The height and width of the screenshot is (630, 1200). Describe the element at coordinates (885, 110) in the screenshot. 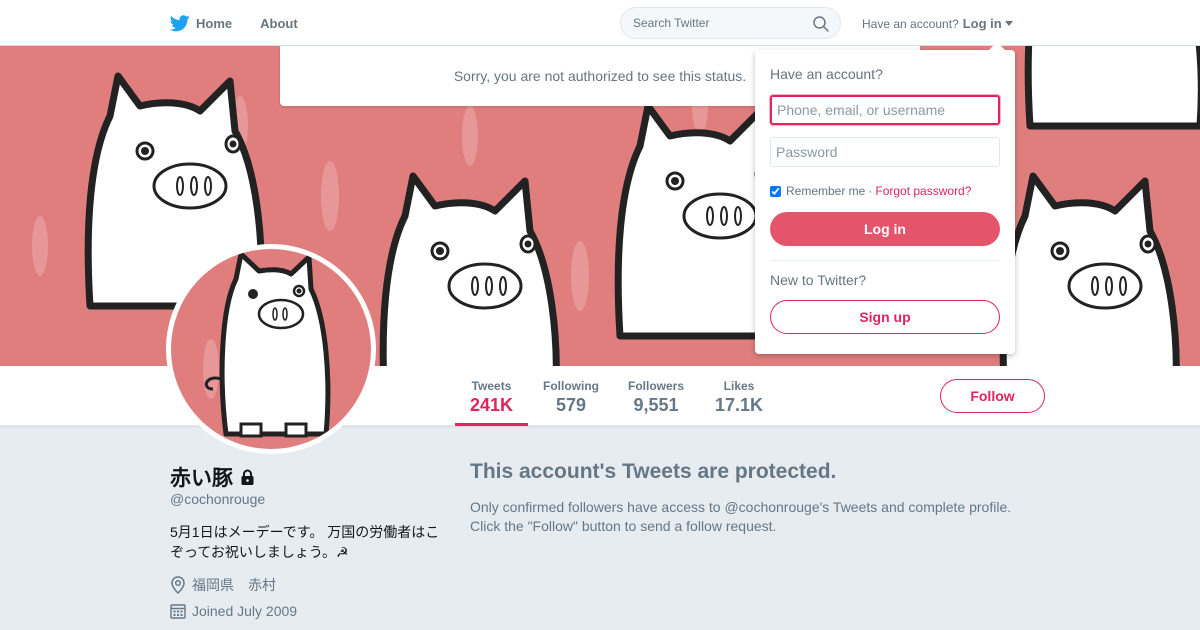

I see `username-field` at that location.